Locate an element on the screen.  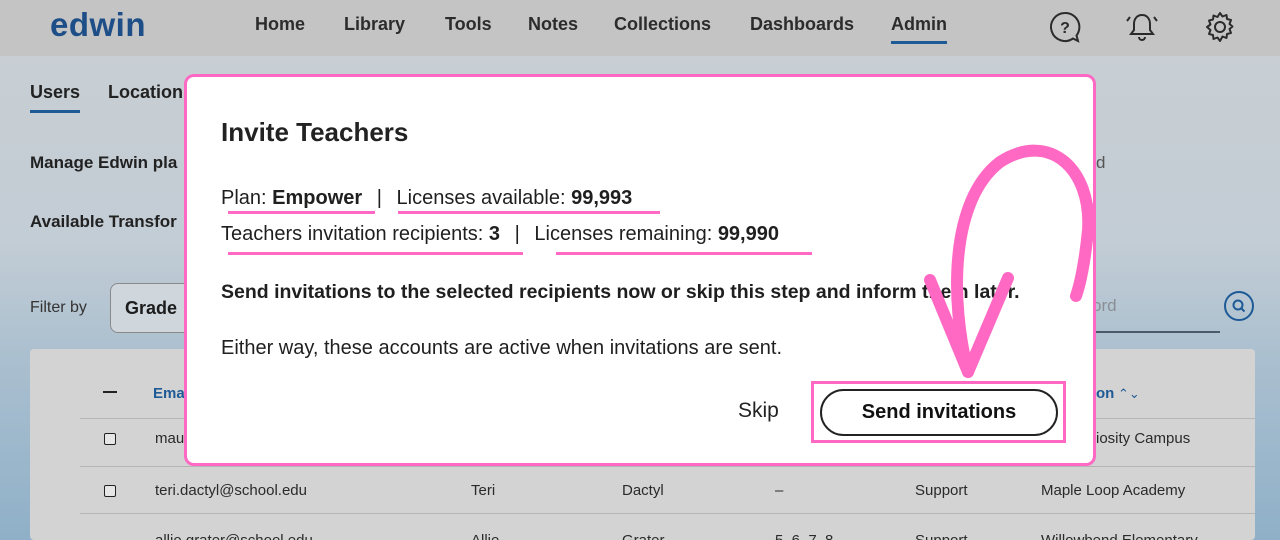
nav-tools: Tools is located at coordinates (468, 24).